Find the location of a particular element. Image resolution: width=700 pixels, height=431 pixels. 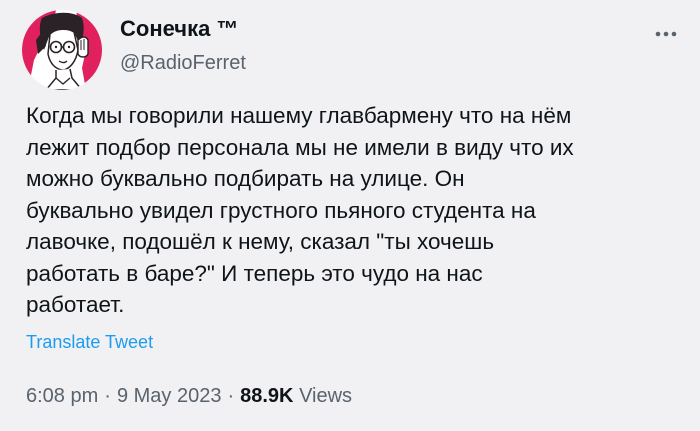

more-options-button is located at coordinates (666, 34).